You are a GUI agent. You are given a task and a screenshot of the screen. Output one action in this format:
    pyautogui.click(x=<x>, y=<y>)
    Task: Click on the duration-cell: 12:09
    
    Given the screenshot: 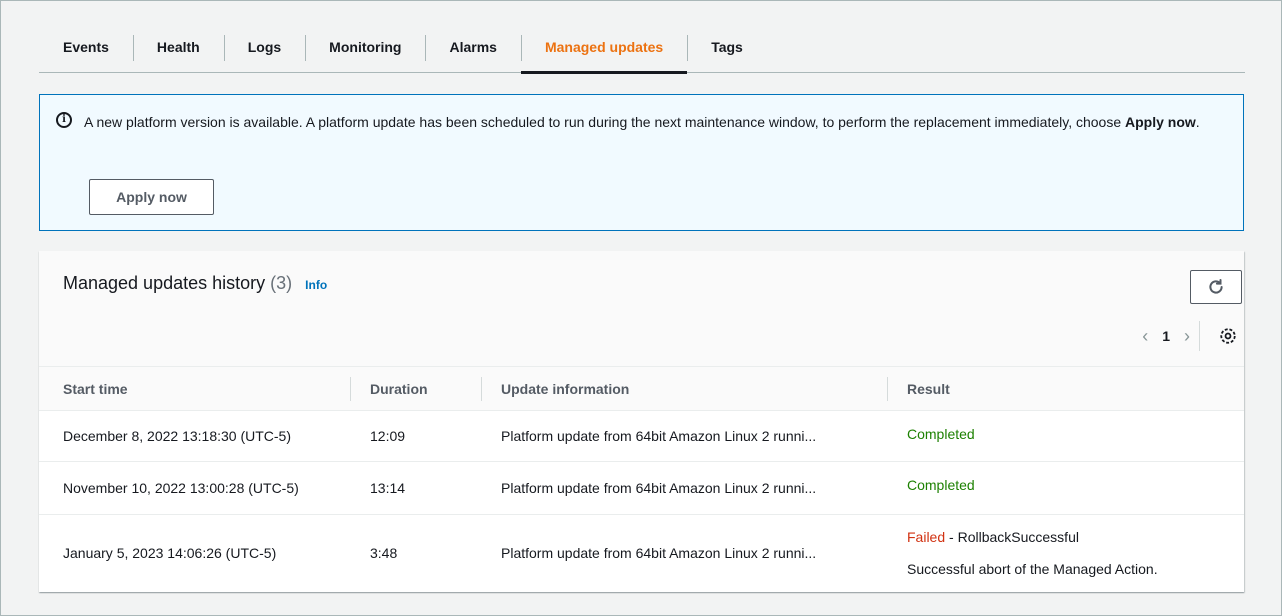 What is the action you would take?
    pyautogui.click(x=388, y=436)
    